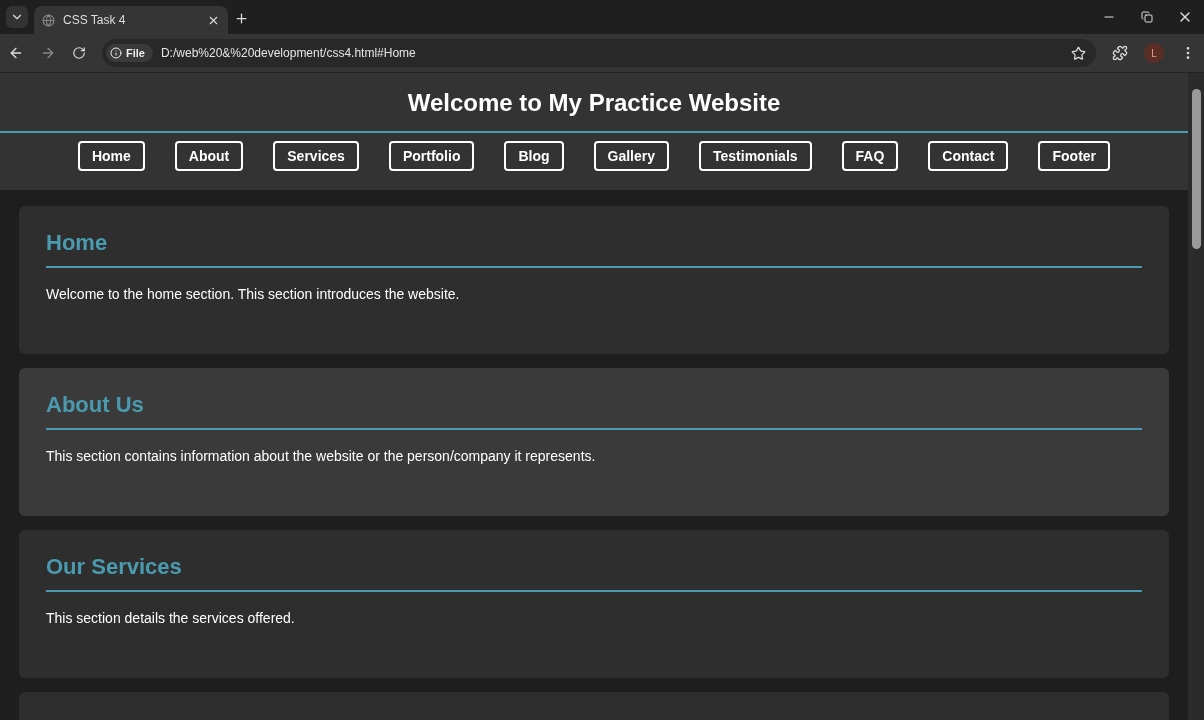  Describe the element at coordinates (253, 294) in the screenshot. I see `section-text: Welcome to the home section. This section introduces the website.` at that location.